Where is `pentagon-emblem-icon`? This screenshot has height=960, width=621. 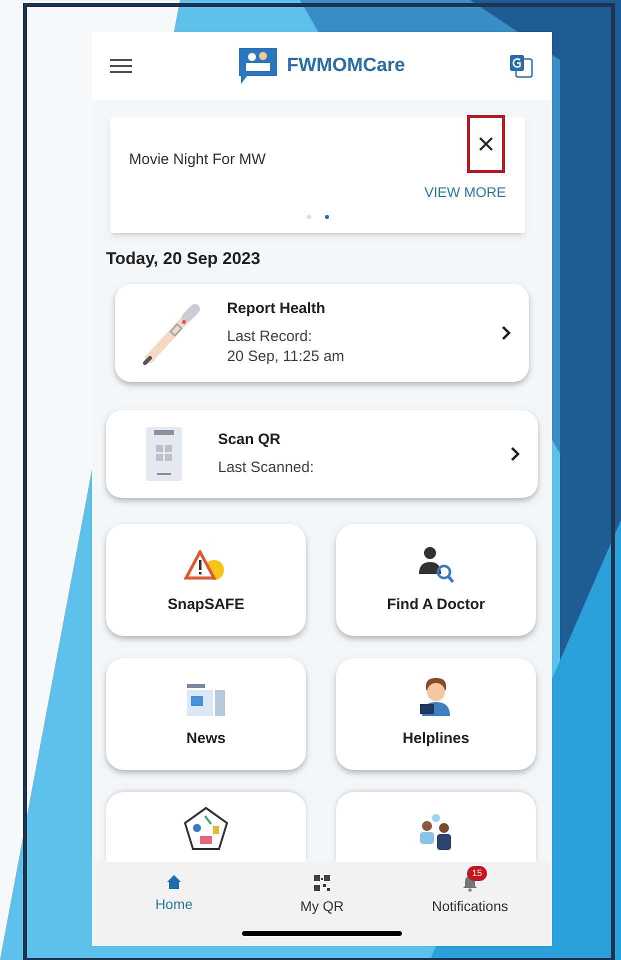 pentagon-emblem-icon is located at coordinates (206, 829).